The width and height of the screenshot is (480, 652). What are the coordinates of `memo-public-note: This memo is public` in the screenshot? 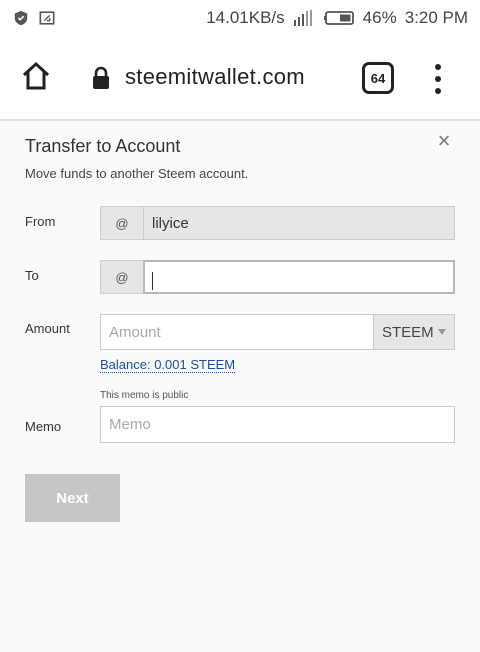 It's located at (144, 395).